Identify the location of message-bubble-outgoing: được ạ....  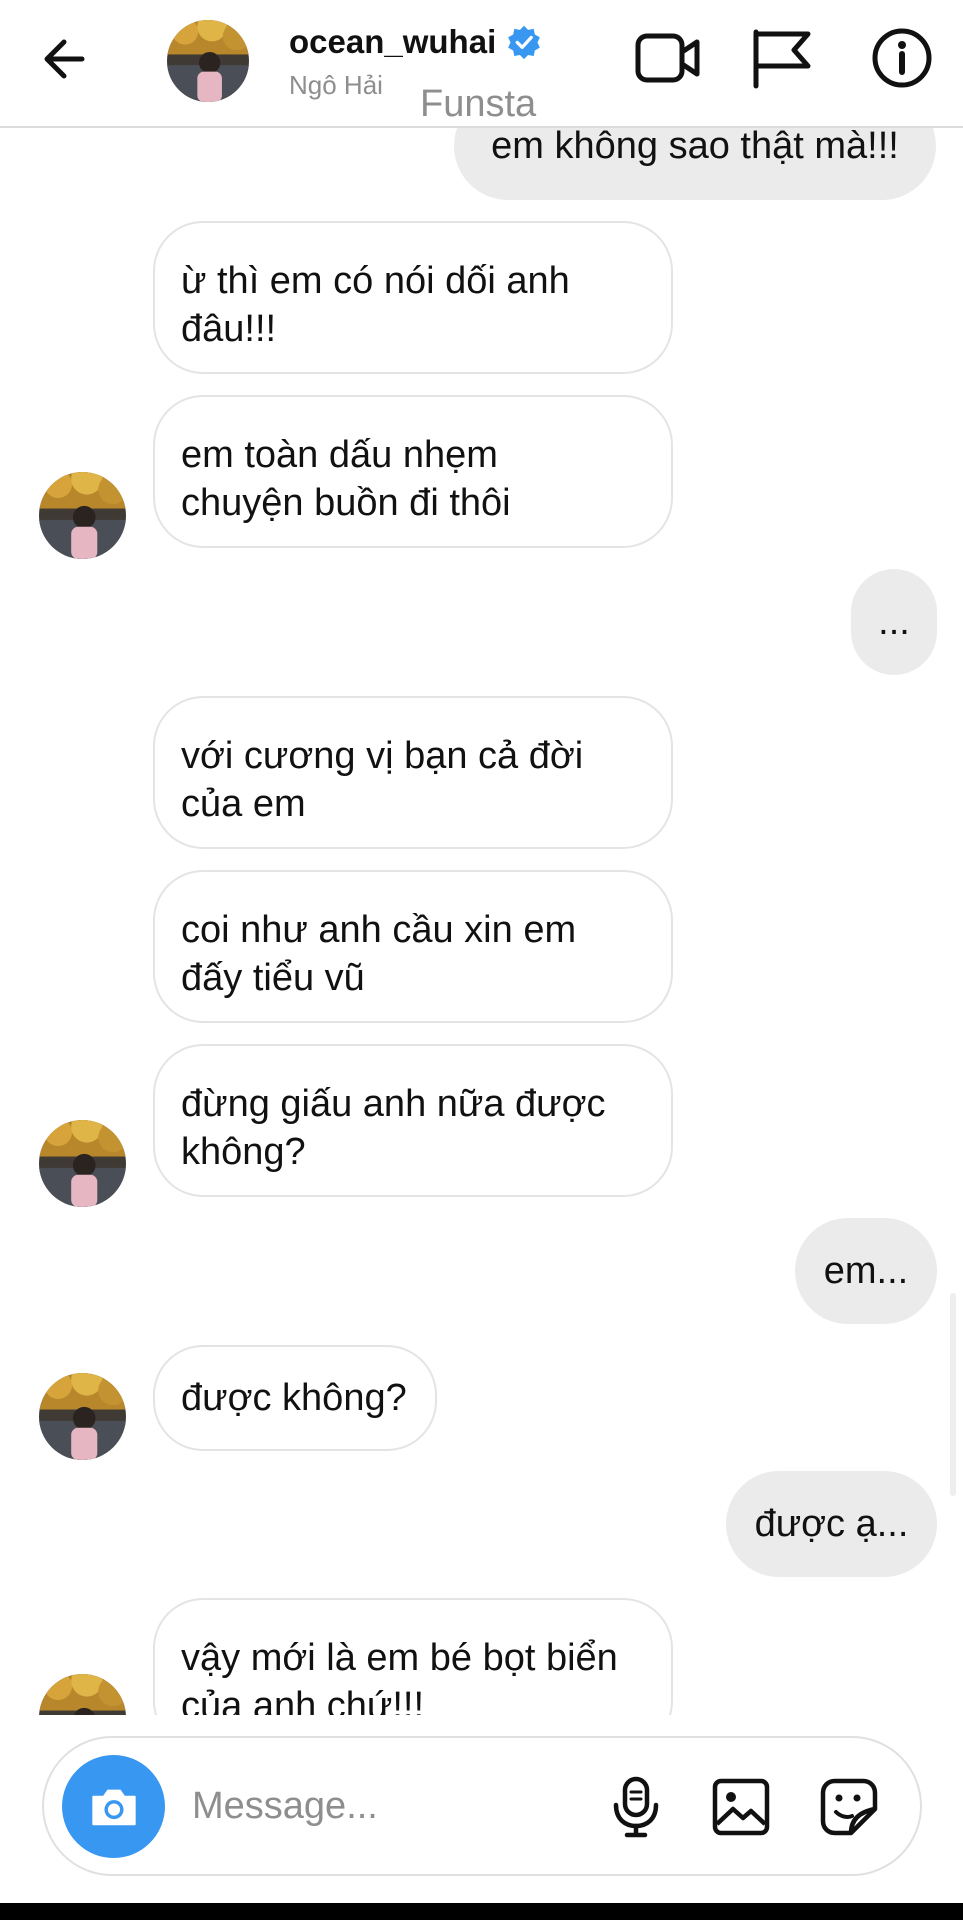
(831, 1524).